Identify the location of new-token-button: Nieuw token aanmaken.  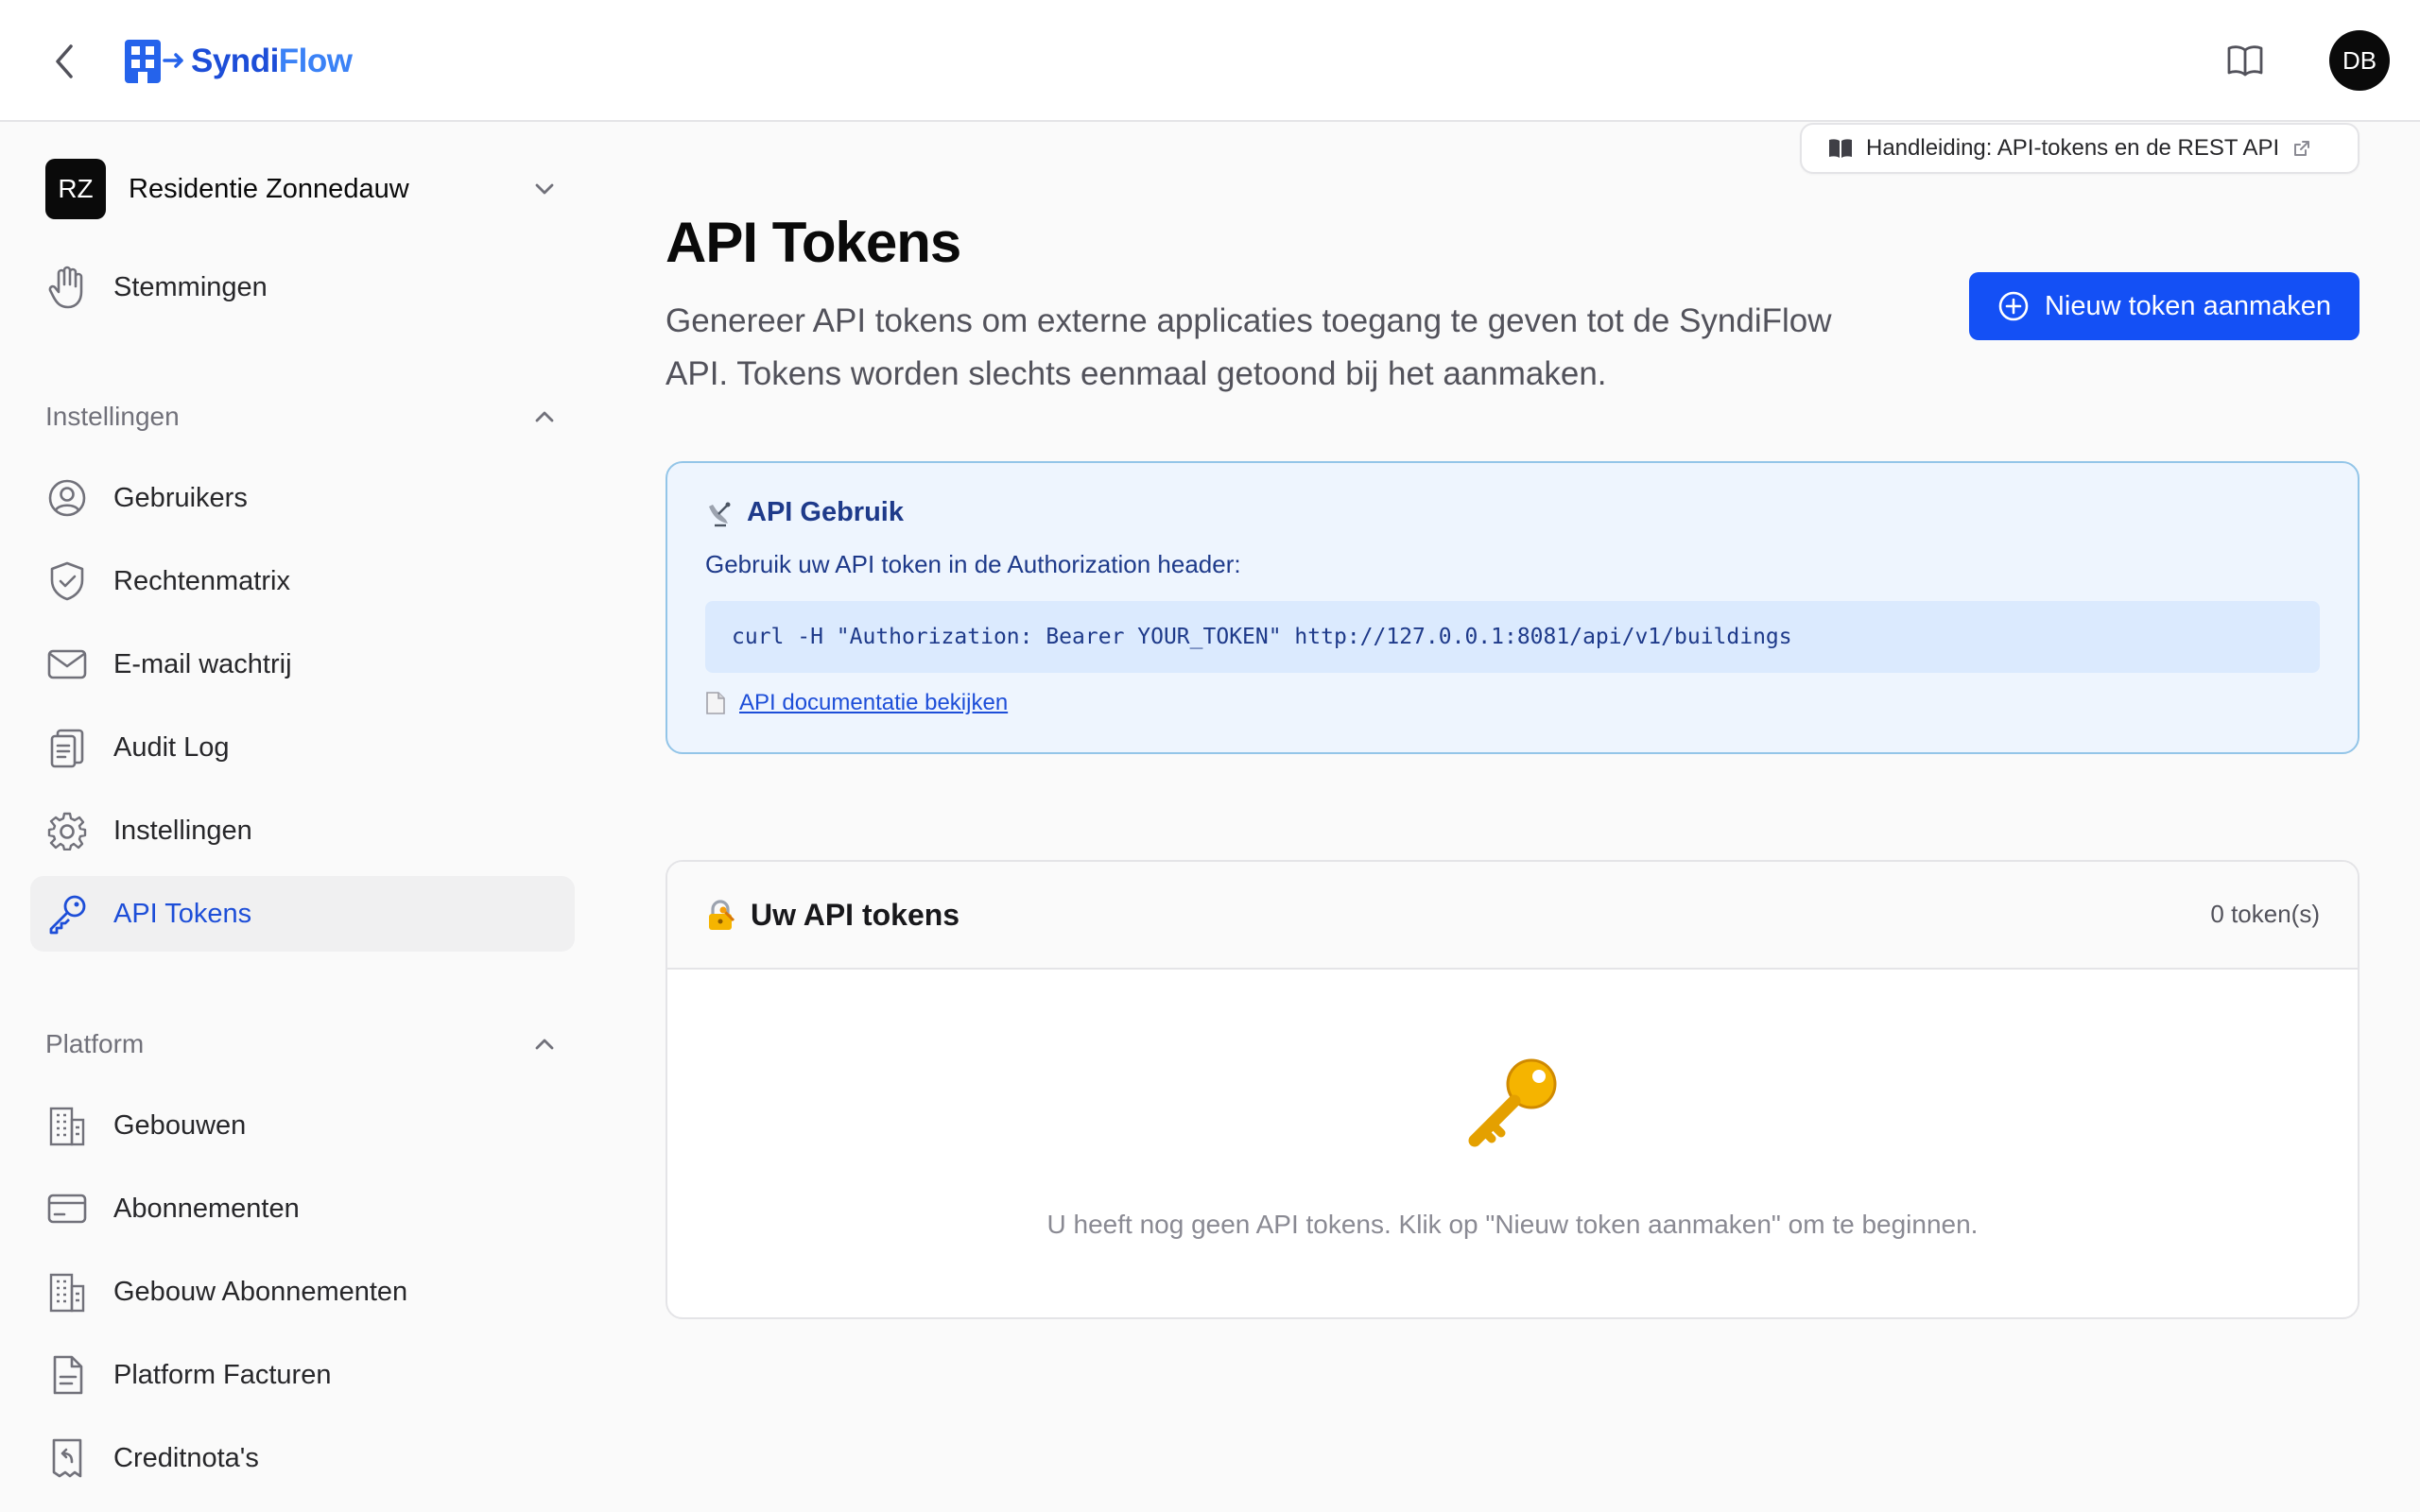
(2164, 306).